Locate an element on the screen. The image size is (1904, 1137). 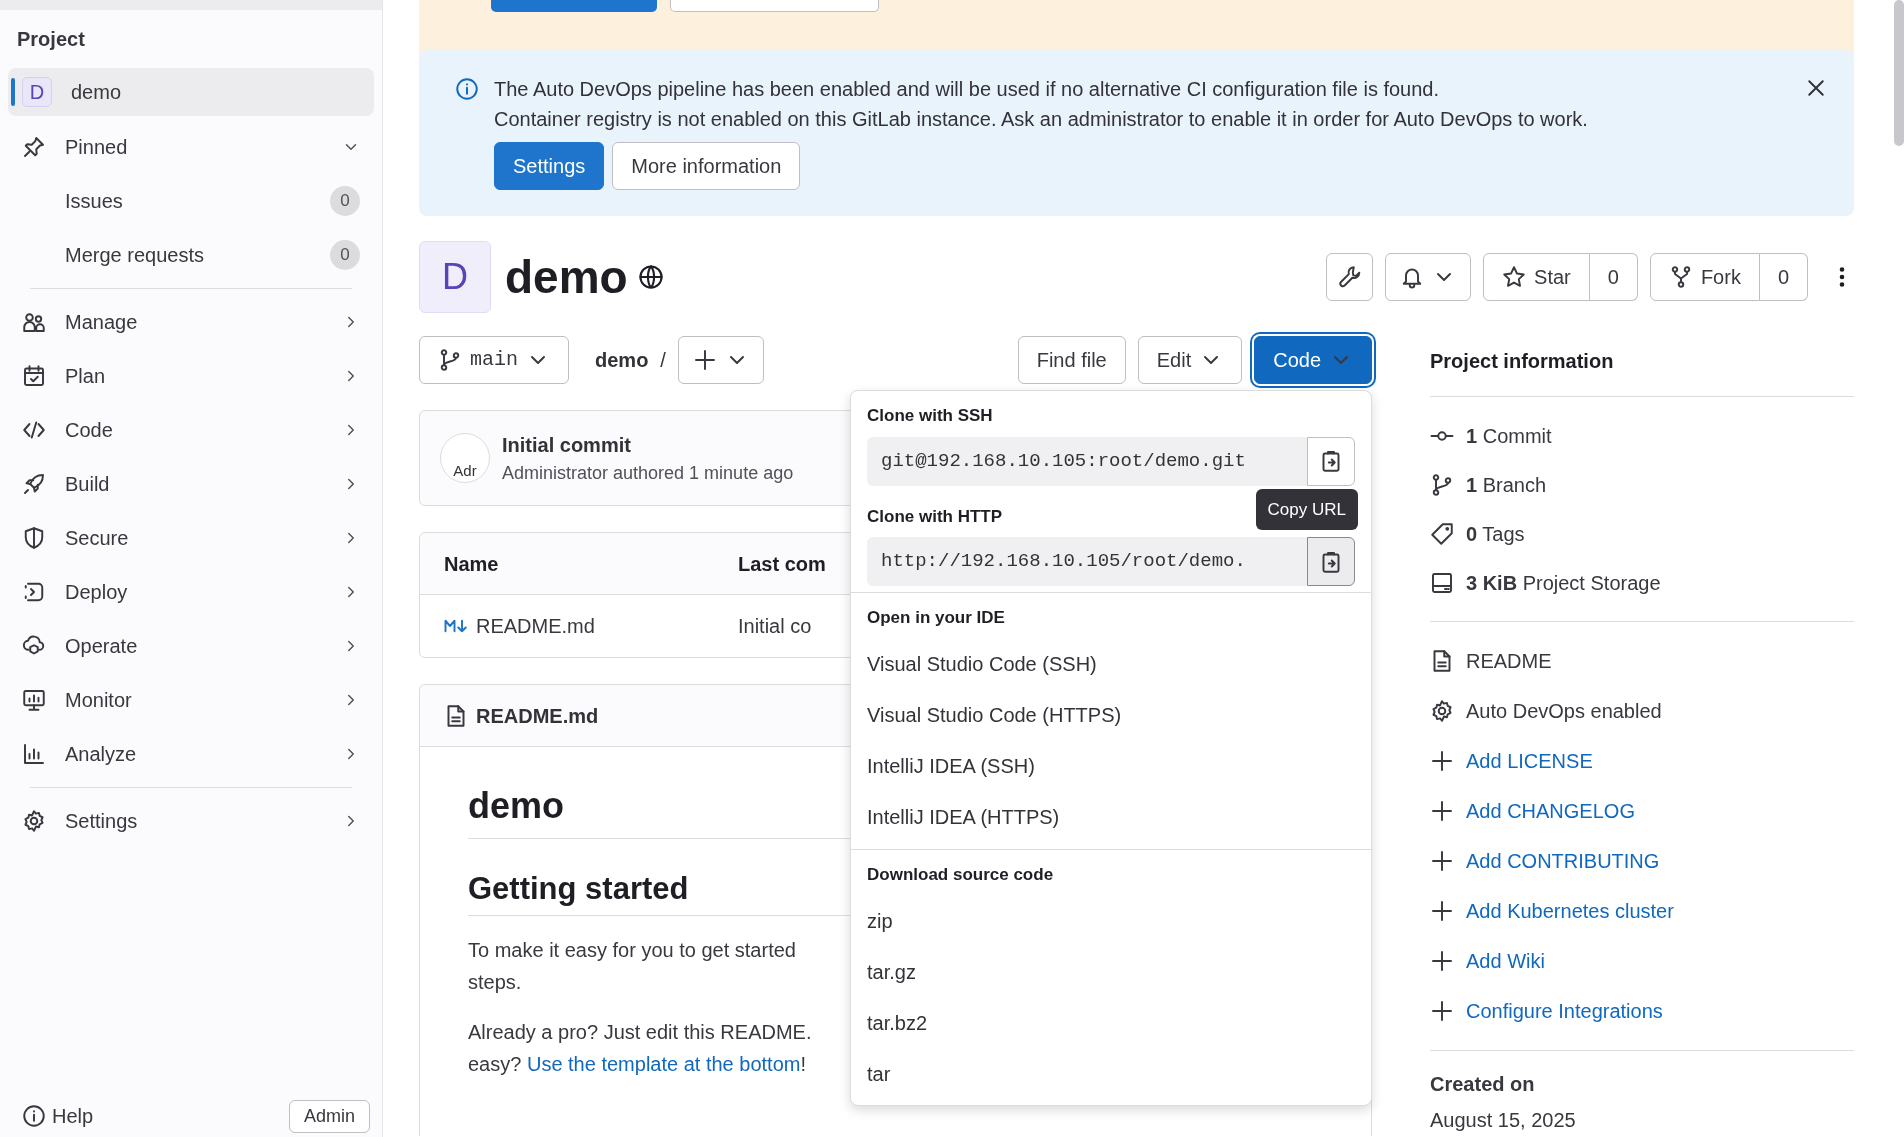
info-link: Auto DevOps enabled is located at coordinates (1642, 711).